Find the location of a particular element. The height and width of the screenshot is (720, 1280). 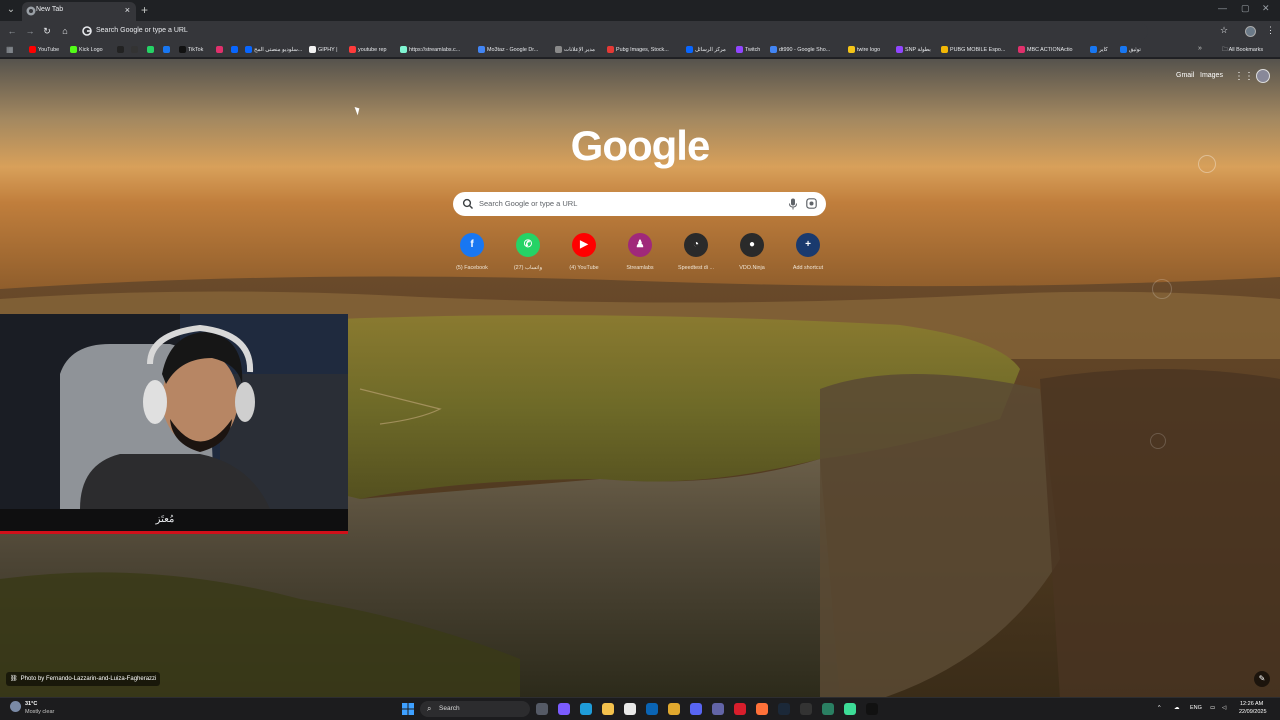

clock-time: 12:26 AM is located at coordinates (1251, 704).